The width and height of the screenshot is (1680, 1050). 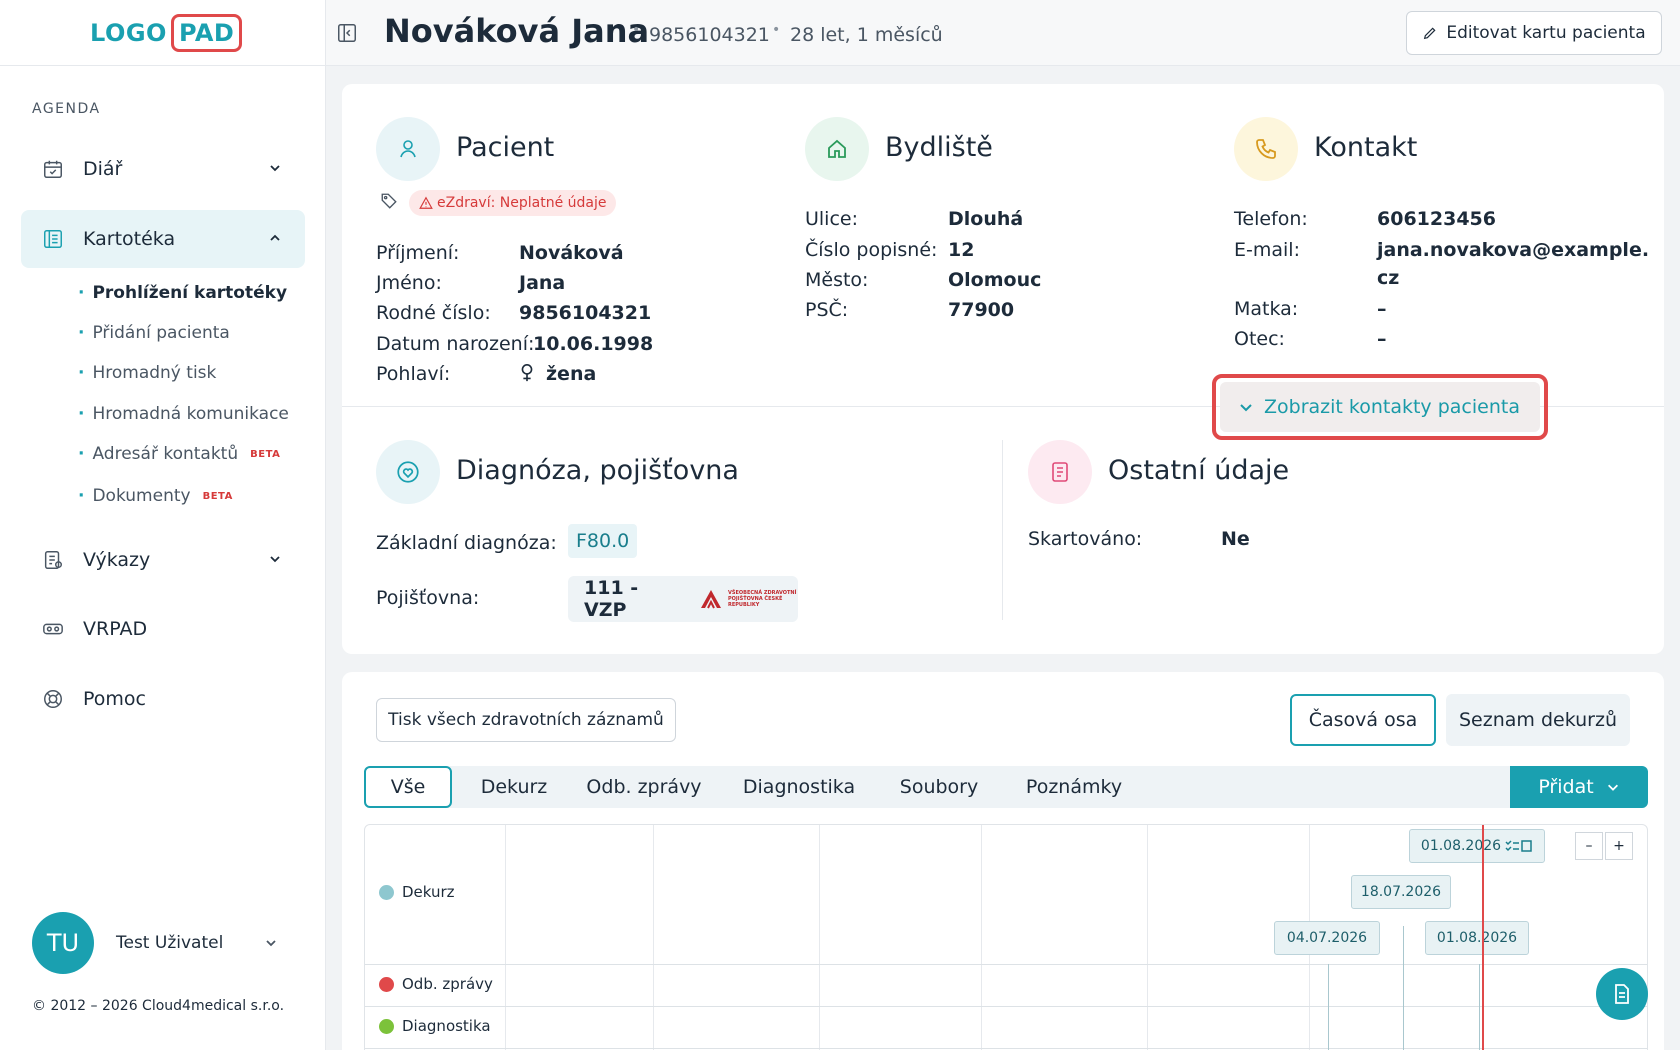 I want to click on sidebar-item-vykazy: Výkazy, so click(x=163, y=560).